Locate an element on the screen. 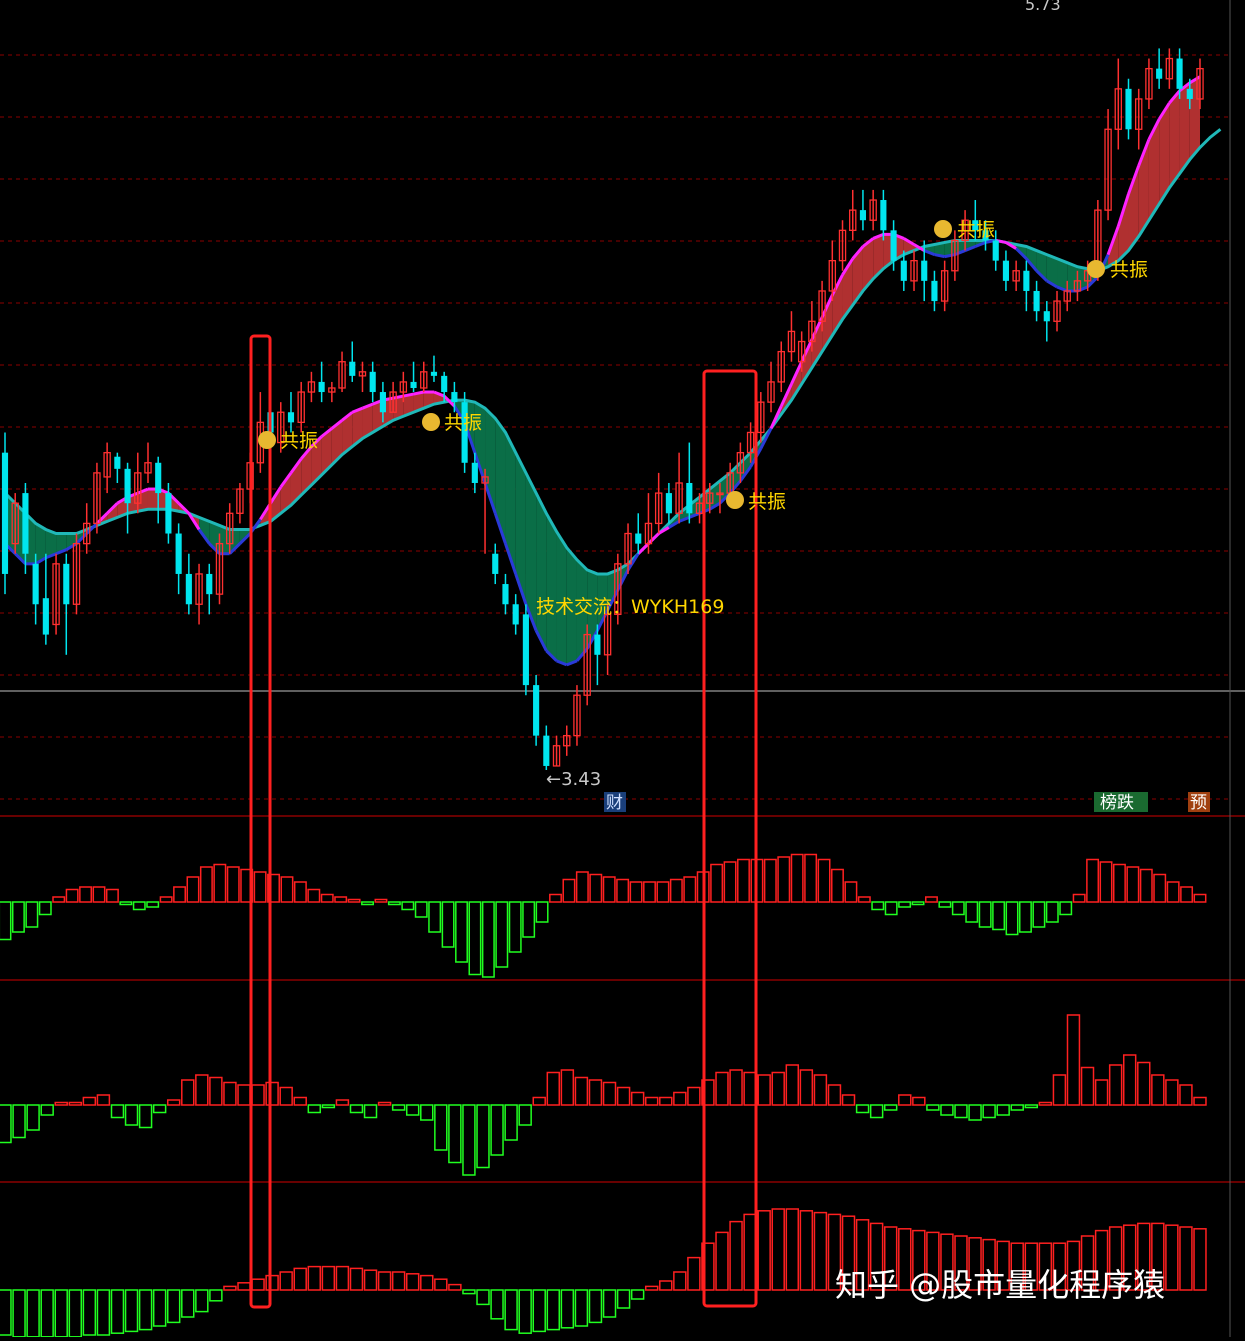 This screenshot has height=1341, width=1245. cai-badge: 财 is located at coordinates (614, 803).